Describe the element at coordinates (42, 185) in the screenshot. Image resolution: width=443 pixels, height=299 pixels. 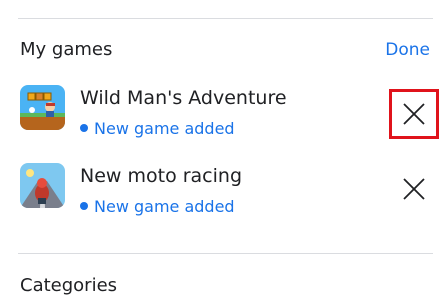
I see `moto-racing-thumbnail-icon` at that location.